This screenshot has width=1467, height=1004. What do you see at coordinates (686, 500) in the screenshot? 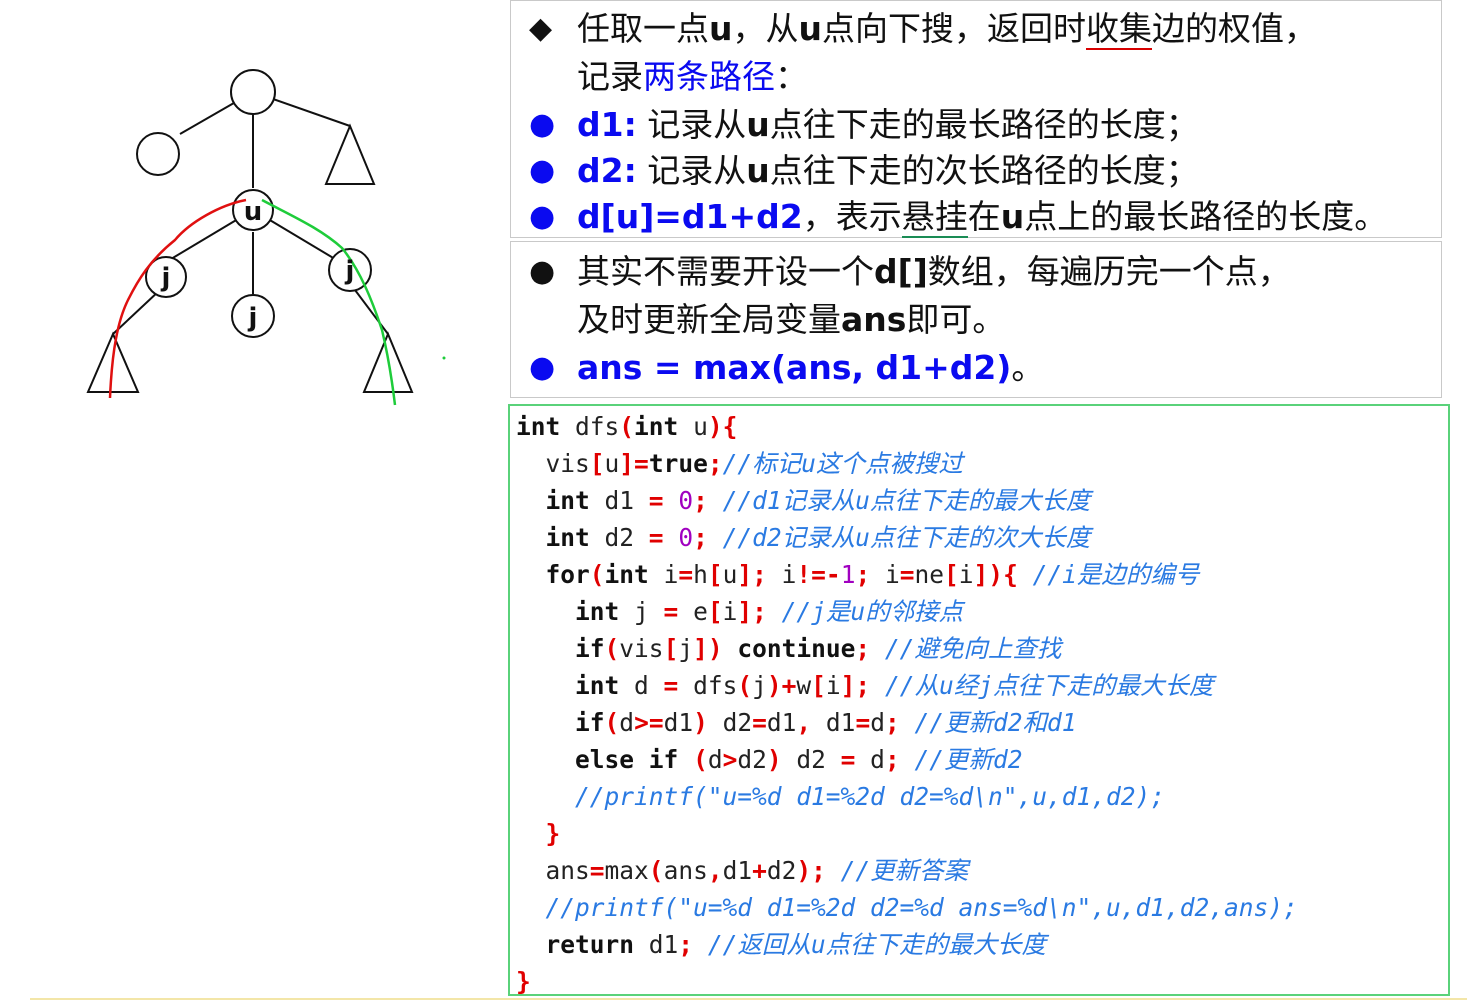
I see `code-token: 0` at bounding box center [686, 500].